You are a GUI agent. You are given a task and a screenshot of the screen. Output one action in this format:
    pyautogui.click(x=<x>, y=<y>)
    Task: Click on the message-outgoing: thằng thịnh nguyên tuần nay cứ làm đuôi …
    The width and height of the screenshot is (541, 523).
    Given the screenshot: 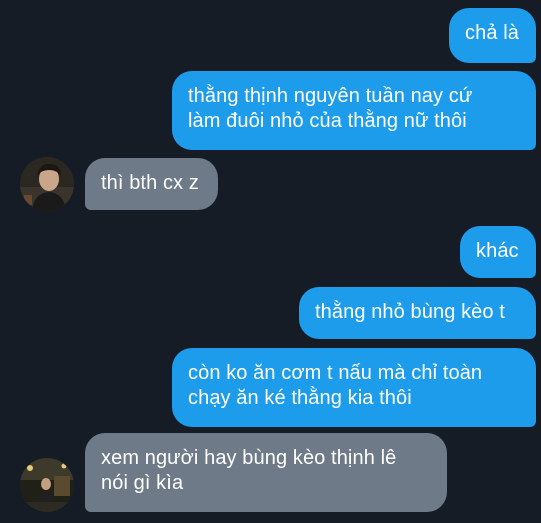 What is the action you would take?
    pyautogui.click(x=354, y=110)
    